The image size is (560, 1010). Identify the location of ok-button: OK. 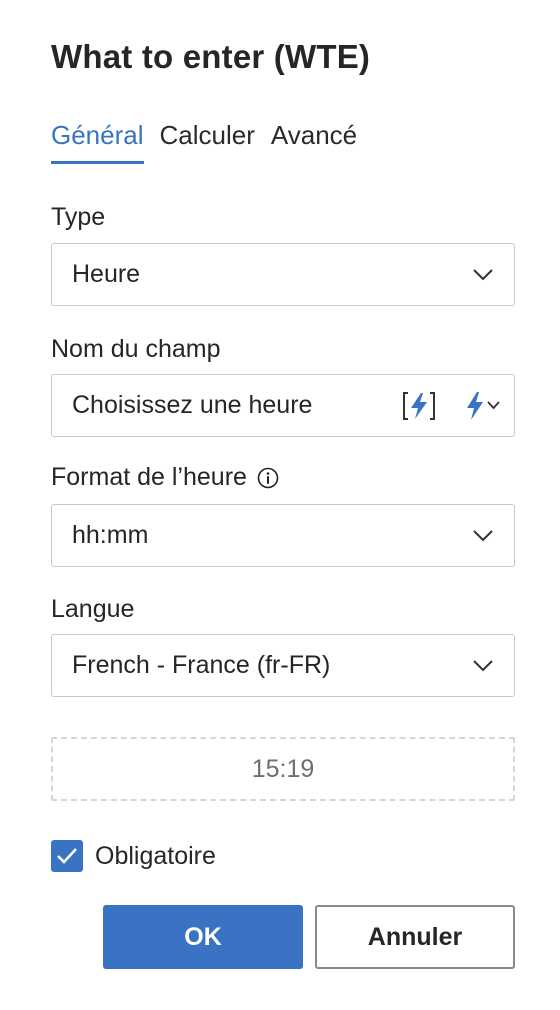
(203, 937).